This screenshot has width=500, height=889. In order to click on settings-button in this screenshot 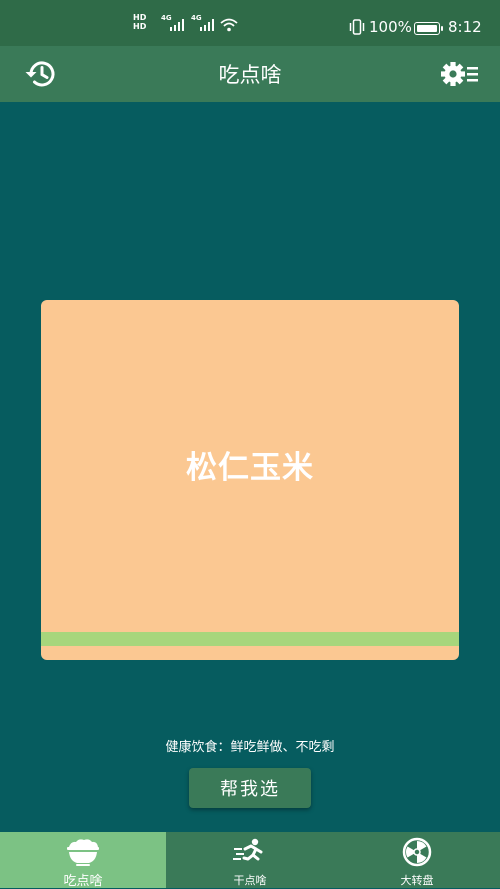, I will do `click(460, 74)`.